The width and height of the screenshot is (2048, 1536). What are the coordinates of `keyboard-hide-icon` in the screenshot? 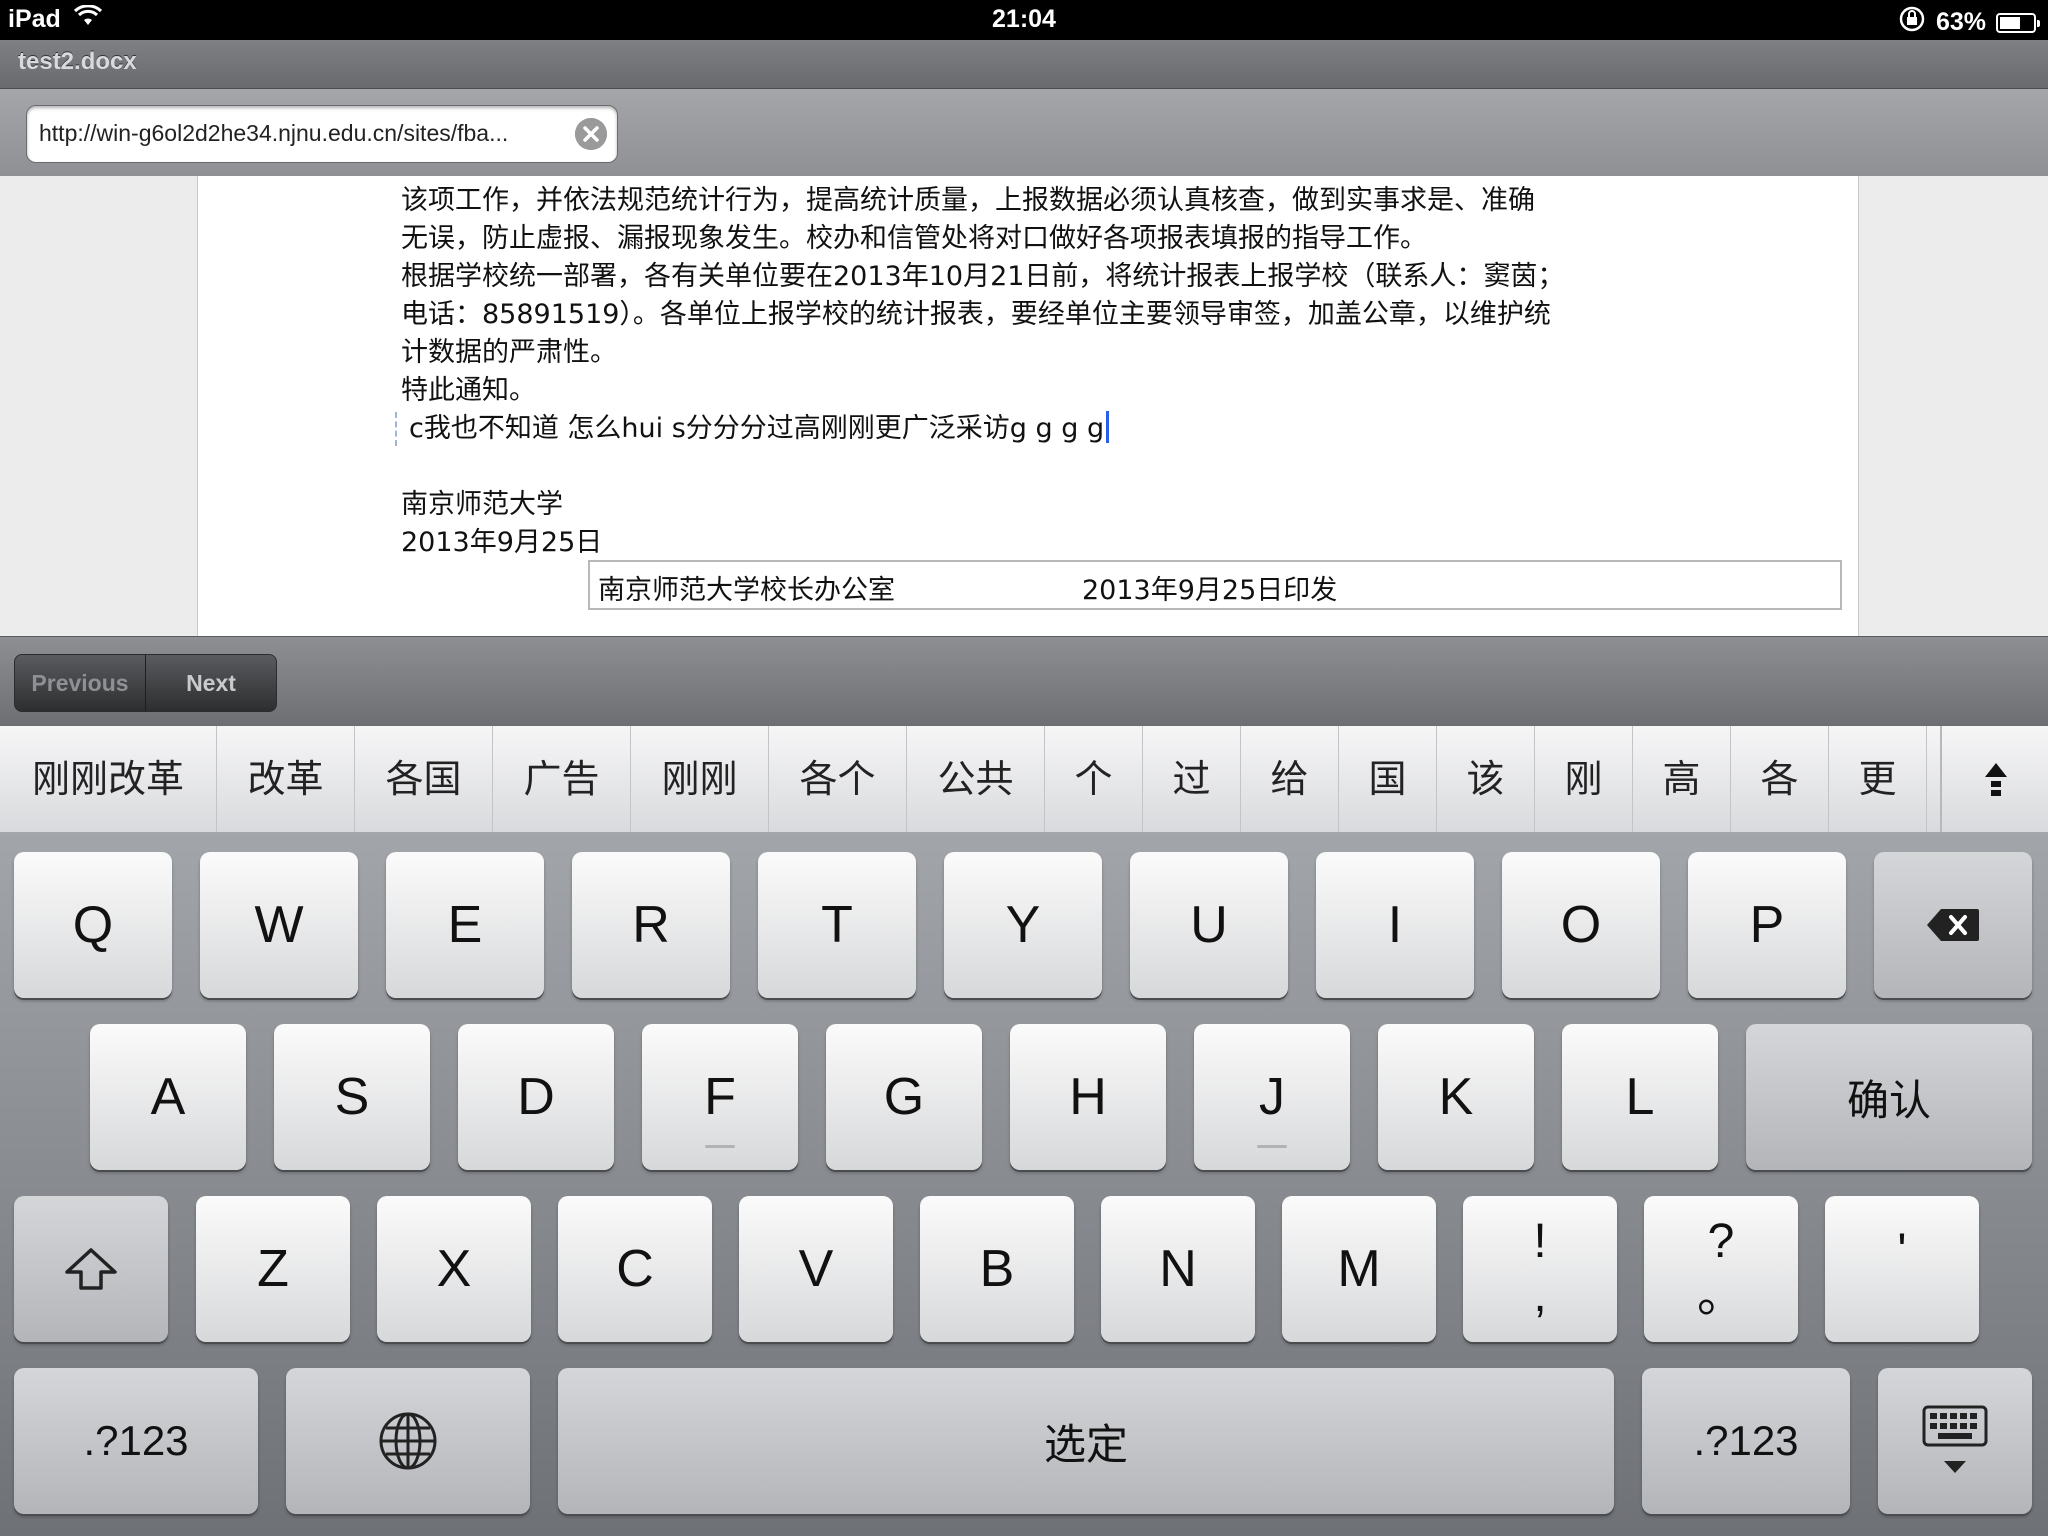 It's located at (1955, 1439).